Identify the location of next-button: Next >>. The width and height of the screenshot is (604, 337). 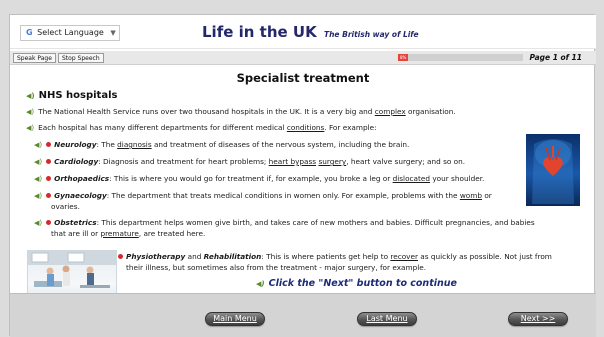
(538, 319).